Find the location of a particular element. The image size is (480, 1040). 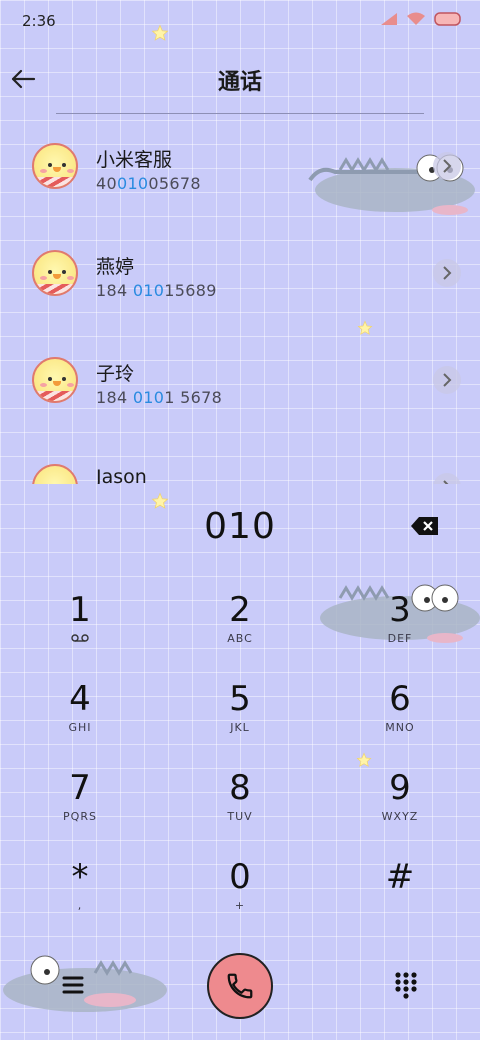

status-icons is located at coordinates (421, 19).